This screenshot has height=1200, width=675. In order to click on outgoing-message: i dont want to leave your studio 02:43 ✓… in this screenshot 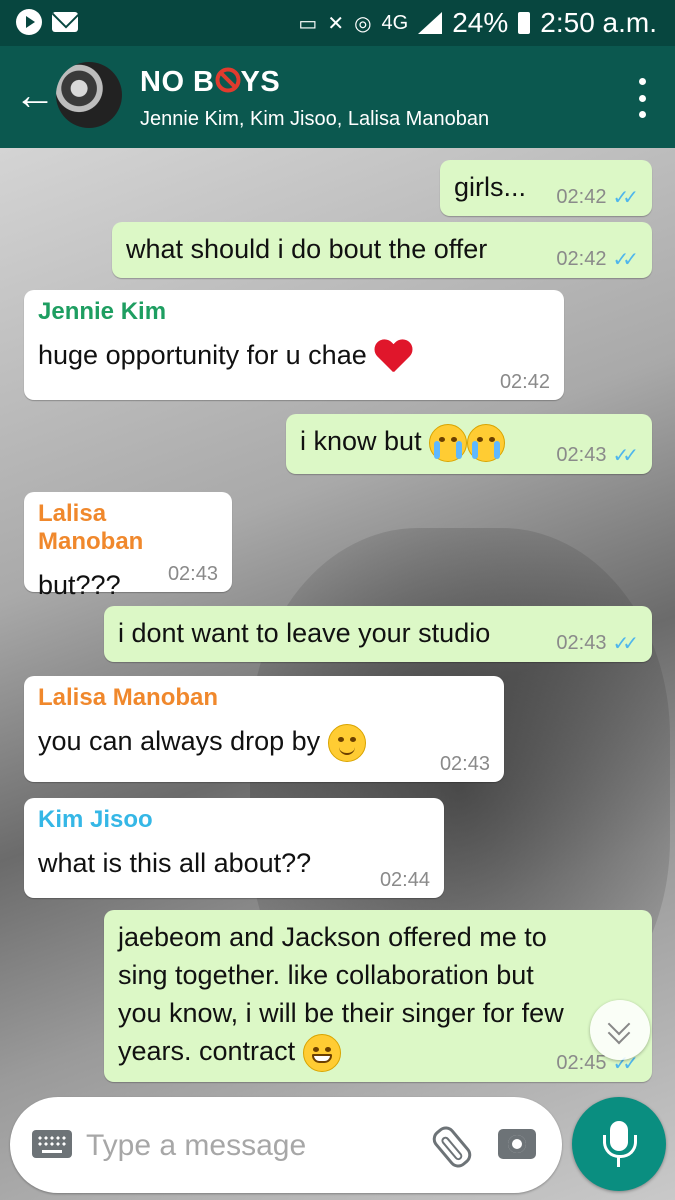, I will do `click(378, 634)`.